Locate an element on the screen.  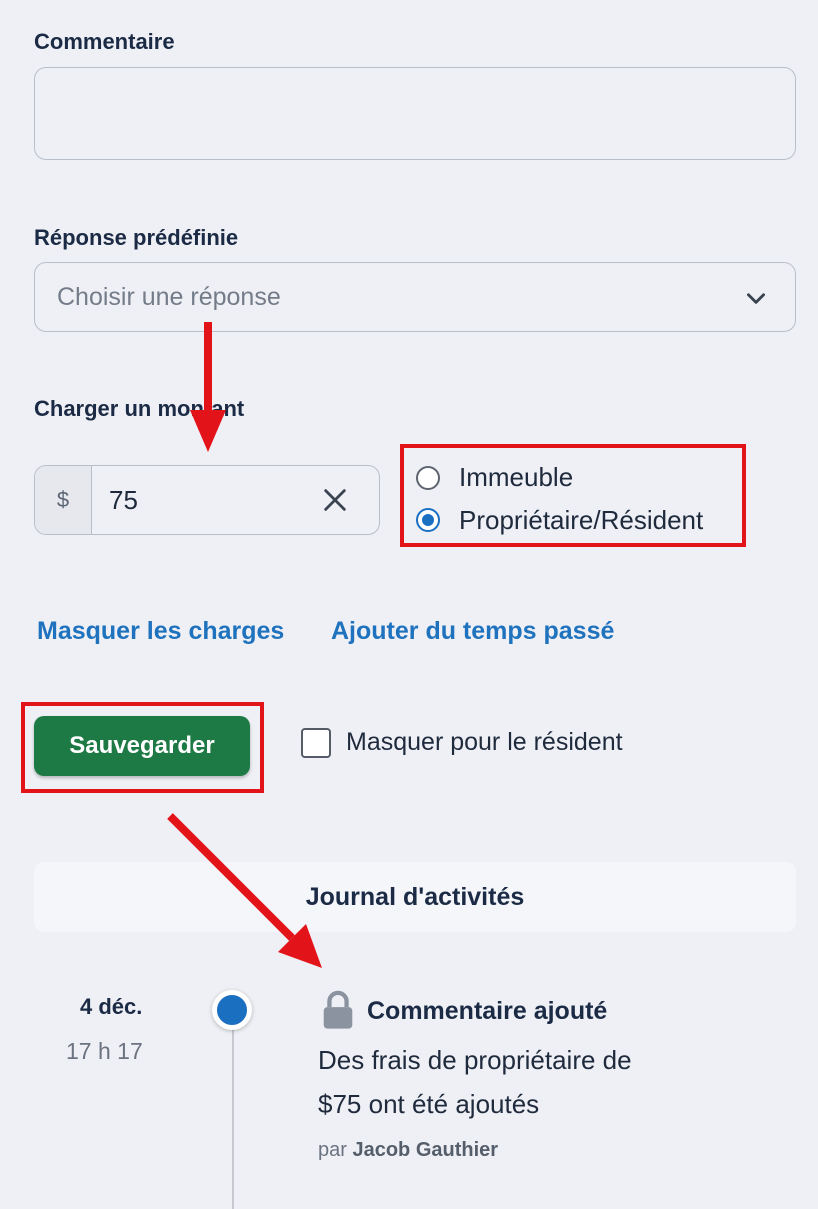
entry-title: Commentaire ajouté is located at coordinates (487, 1011).